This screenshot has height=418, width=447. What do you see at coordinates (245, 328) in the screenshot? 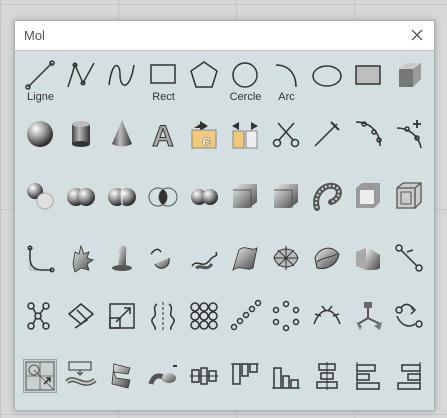
I see `linear-array-tool` at bounding box center [245, 328].